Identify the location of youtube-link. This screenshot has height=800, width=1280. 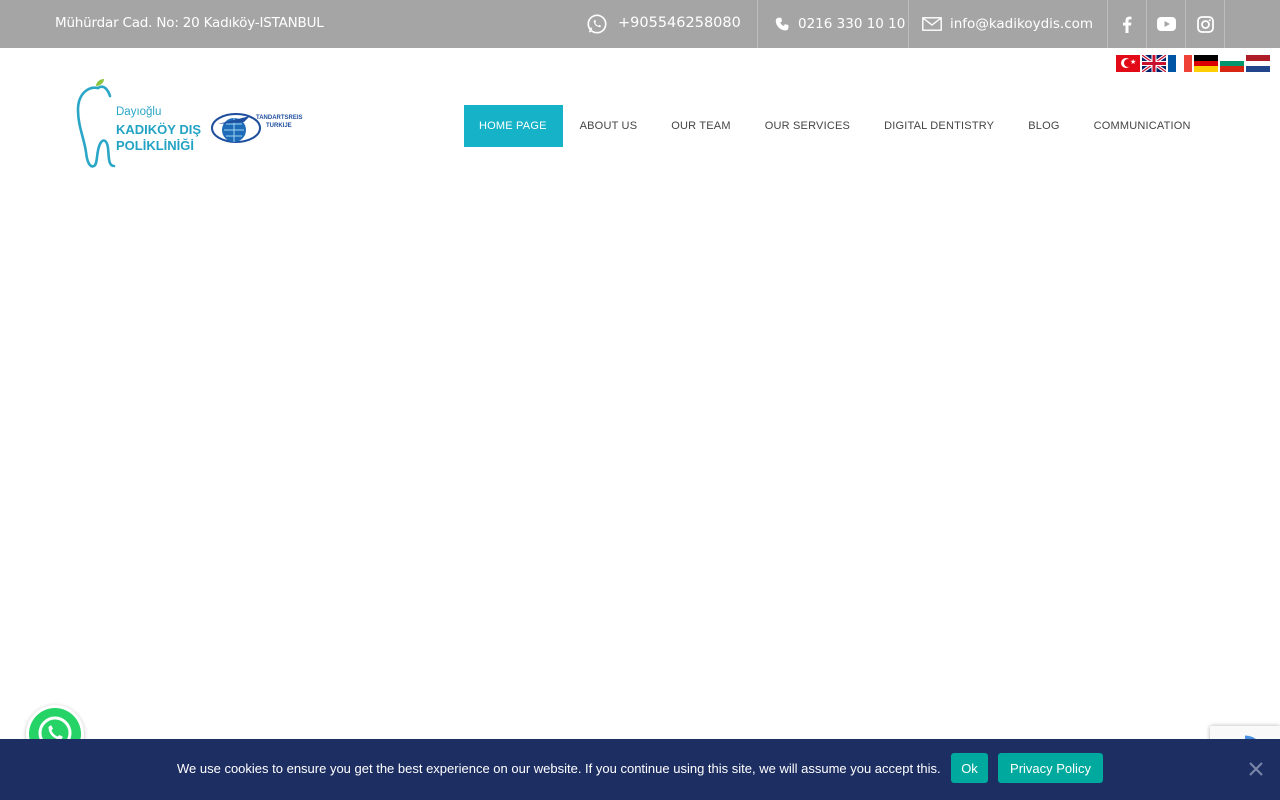
(1165, 24).